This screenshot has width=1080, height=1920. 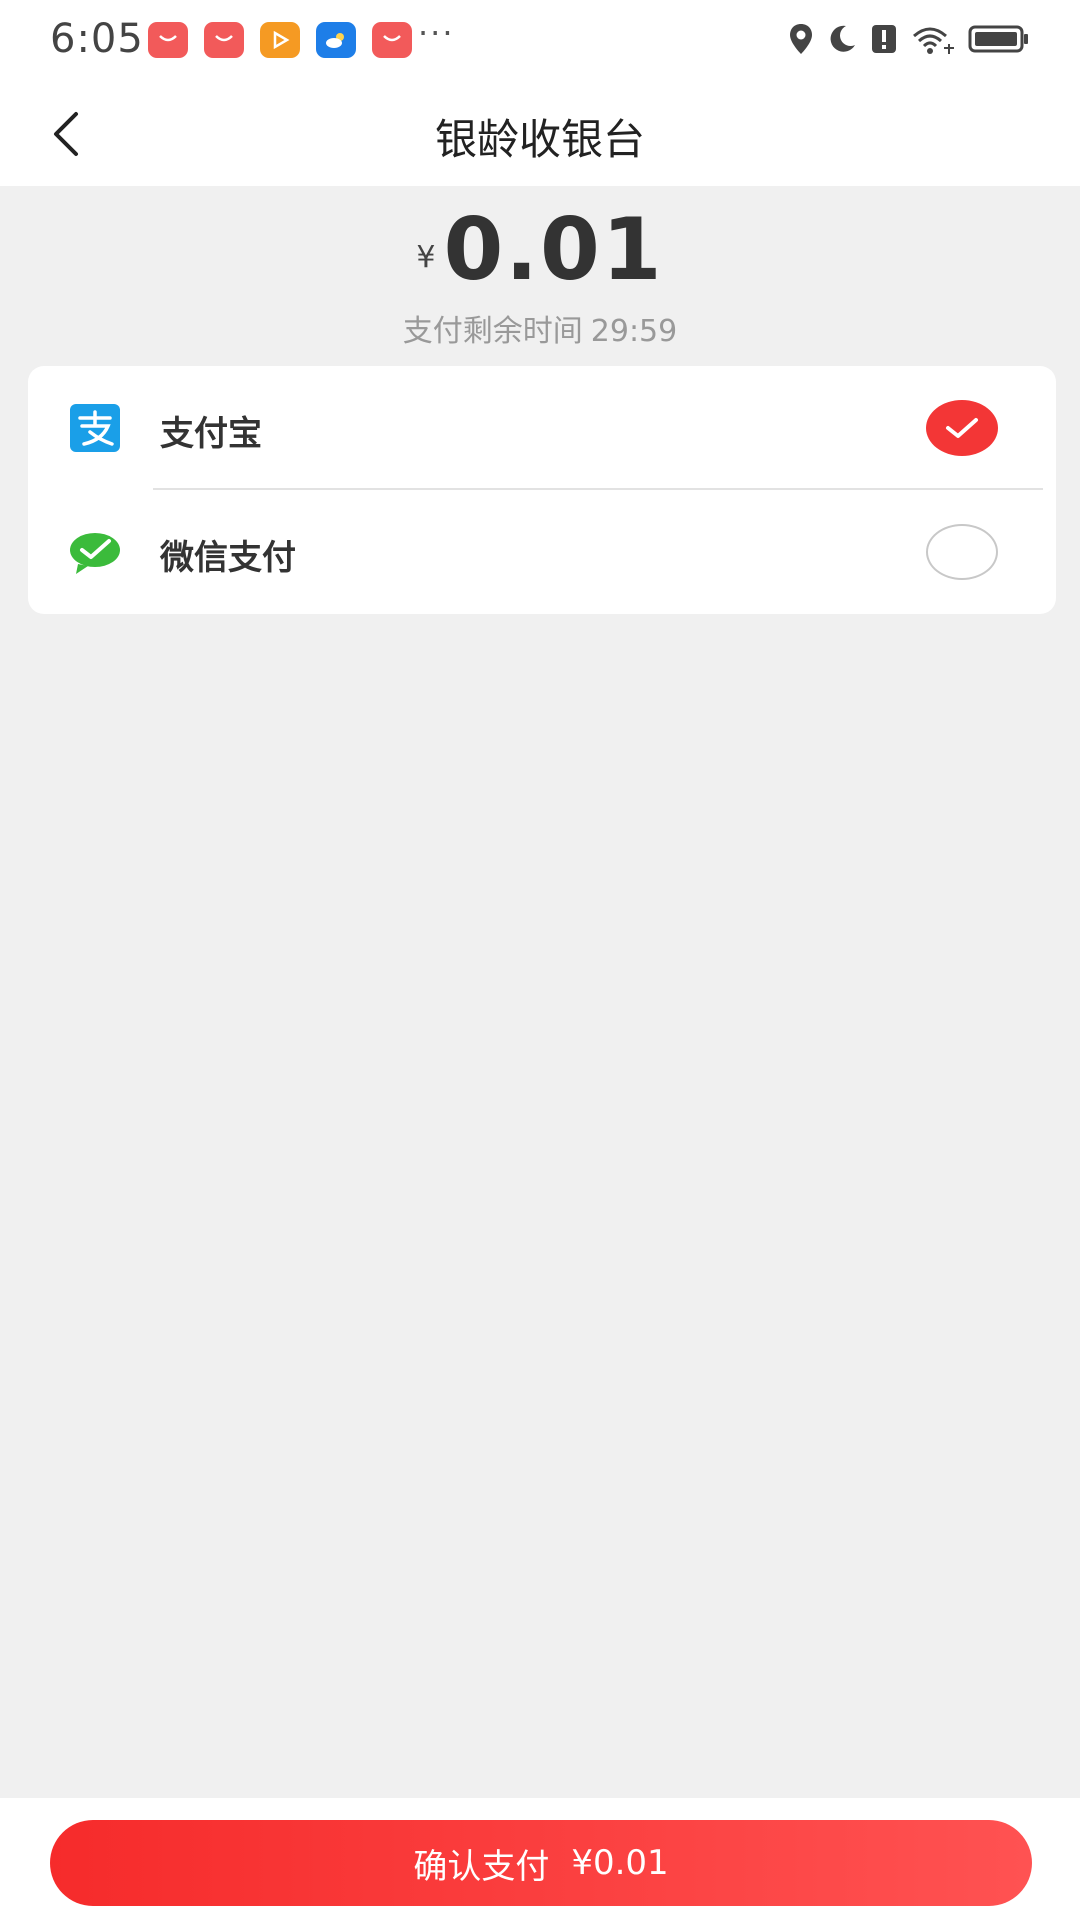 What do you see at coordinates (962, 552) in the screenshot?
I see `radio-wechat-unchecked` at bounding box center [962, 552].